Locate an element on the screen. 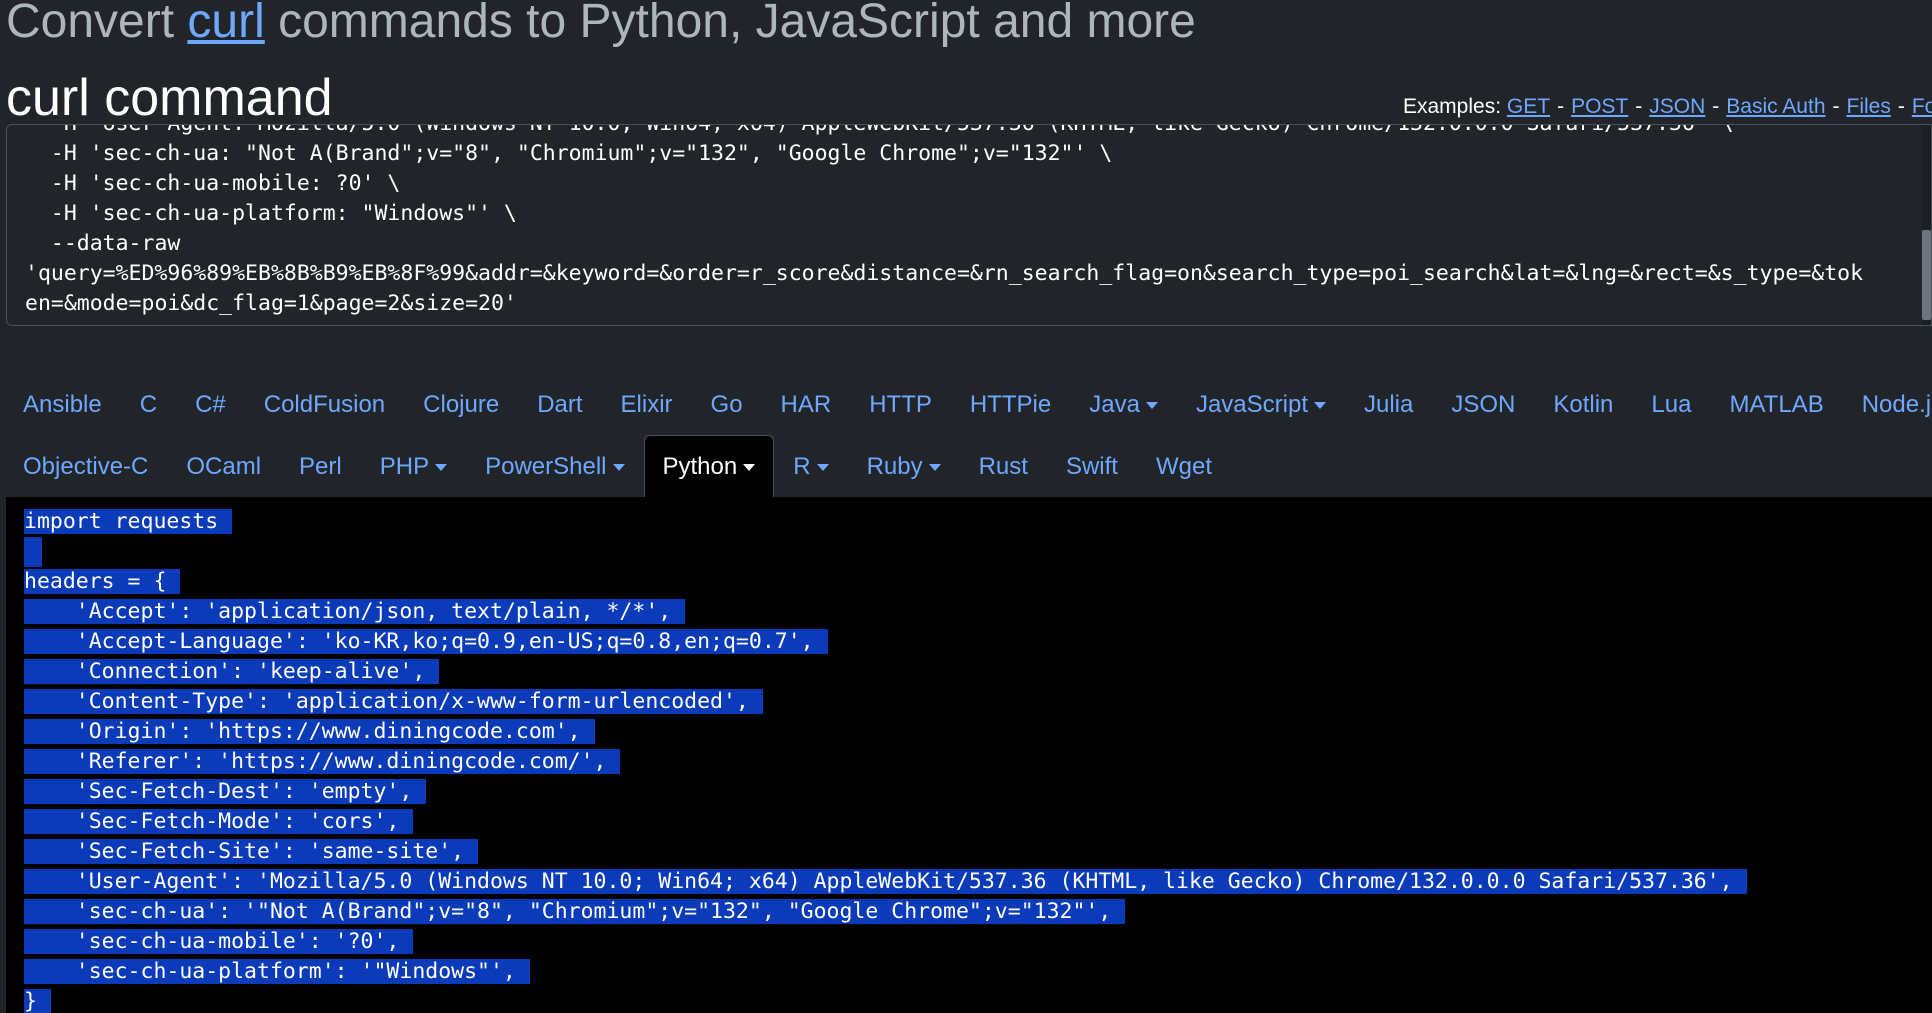  tab-objective-c: Objective-C is located at coordinates (85, 466).